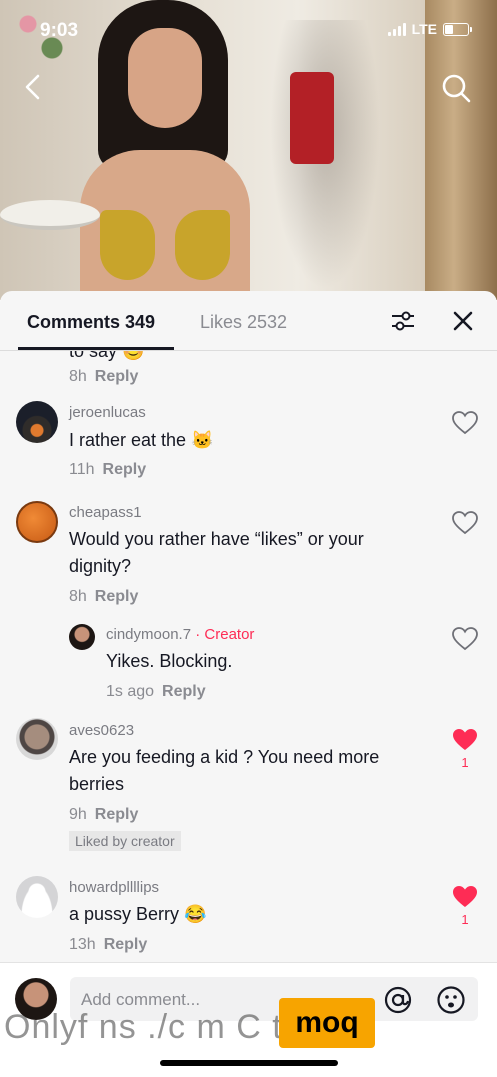  What do you see at coordinates (456, 88) in the screenshot?
I see `search-icon` at bounding box center [456, 88].